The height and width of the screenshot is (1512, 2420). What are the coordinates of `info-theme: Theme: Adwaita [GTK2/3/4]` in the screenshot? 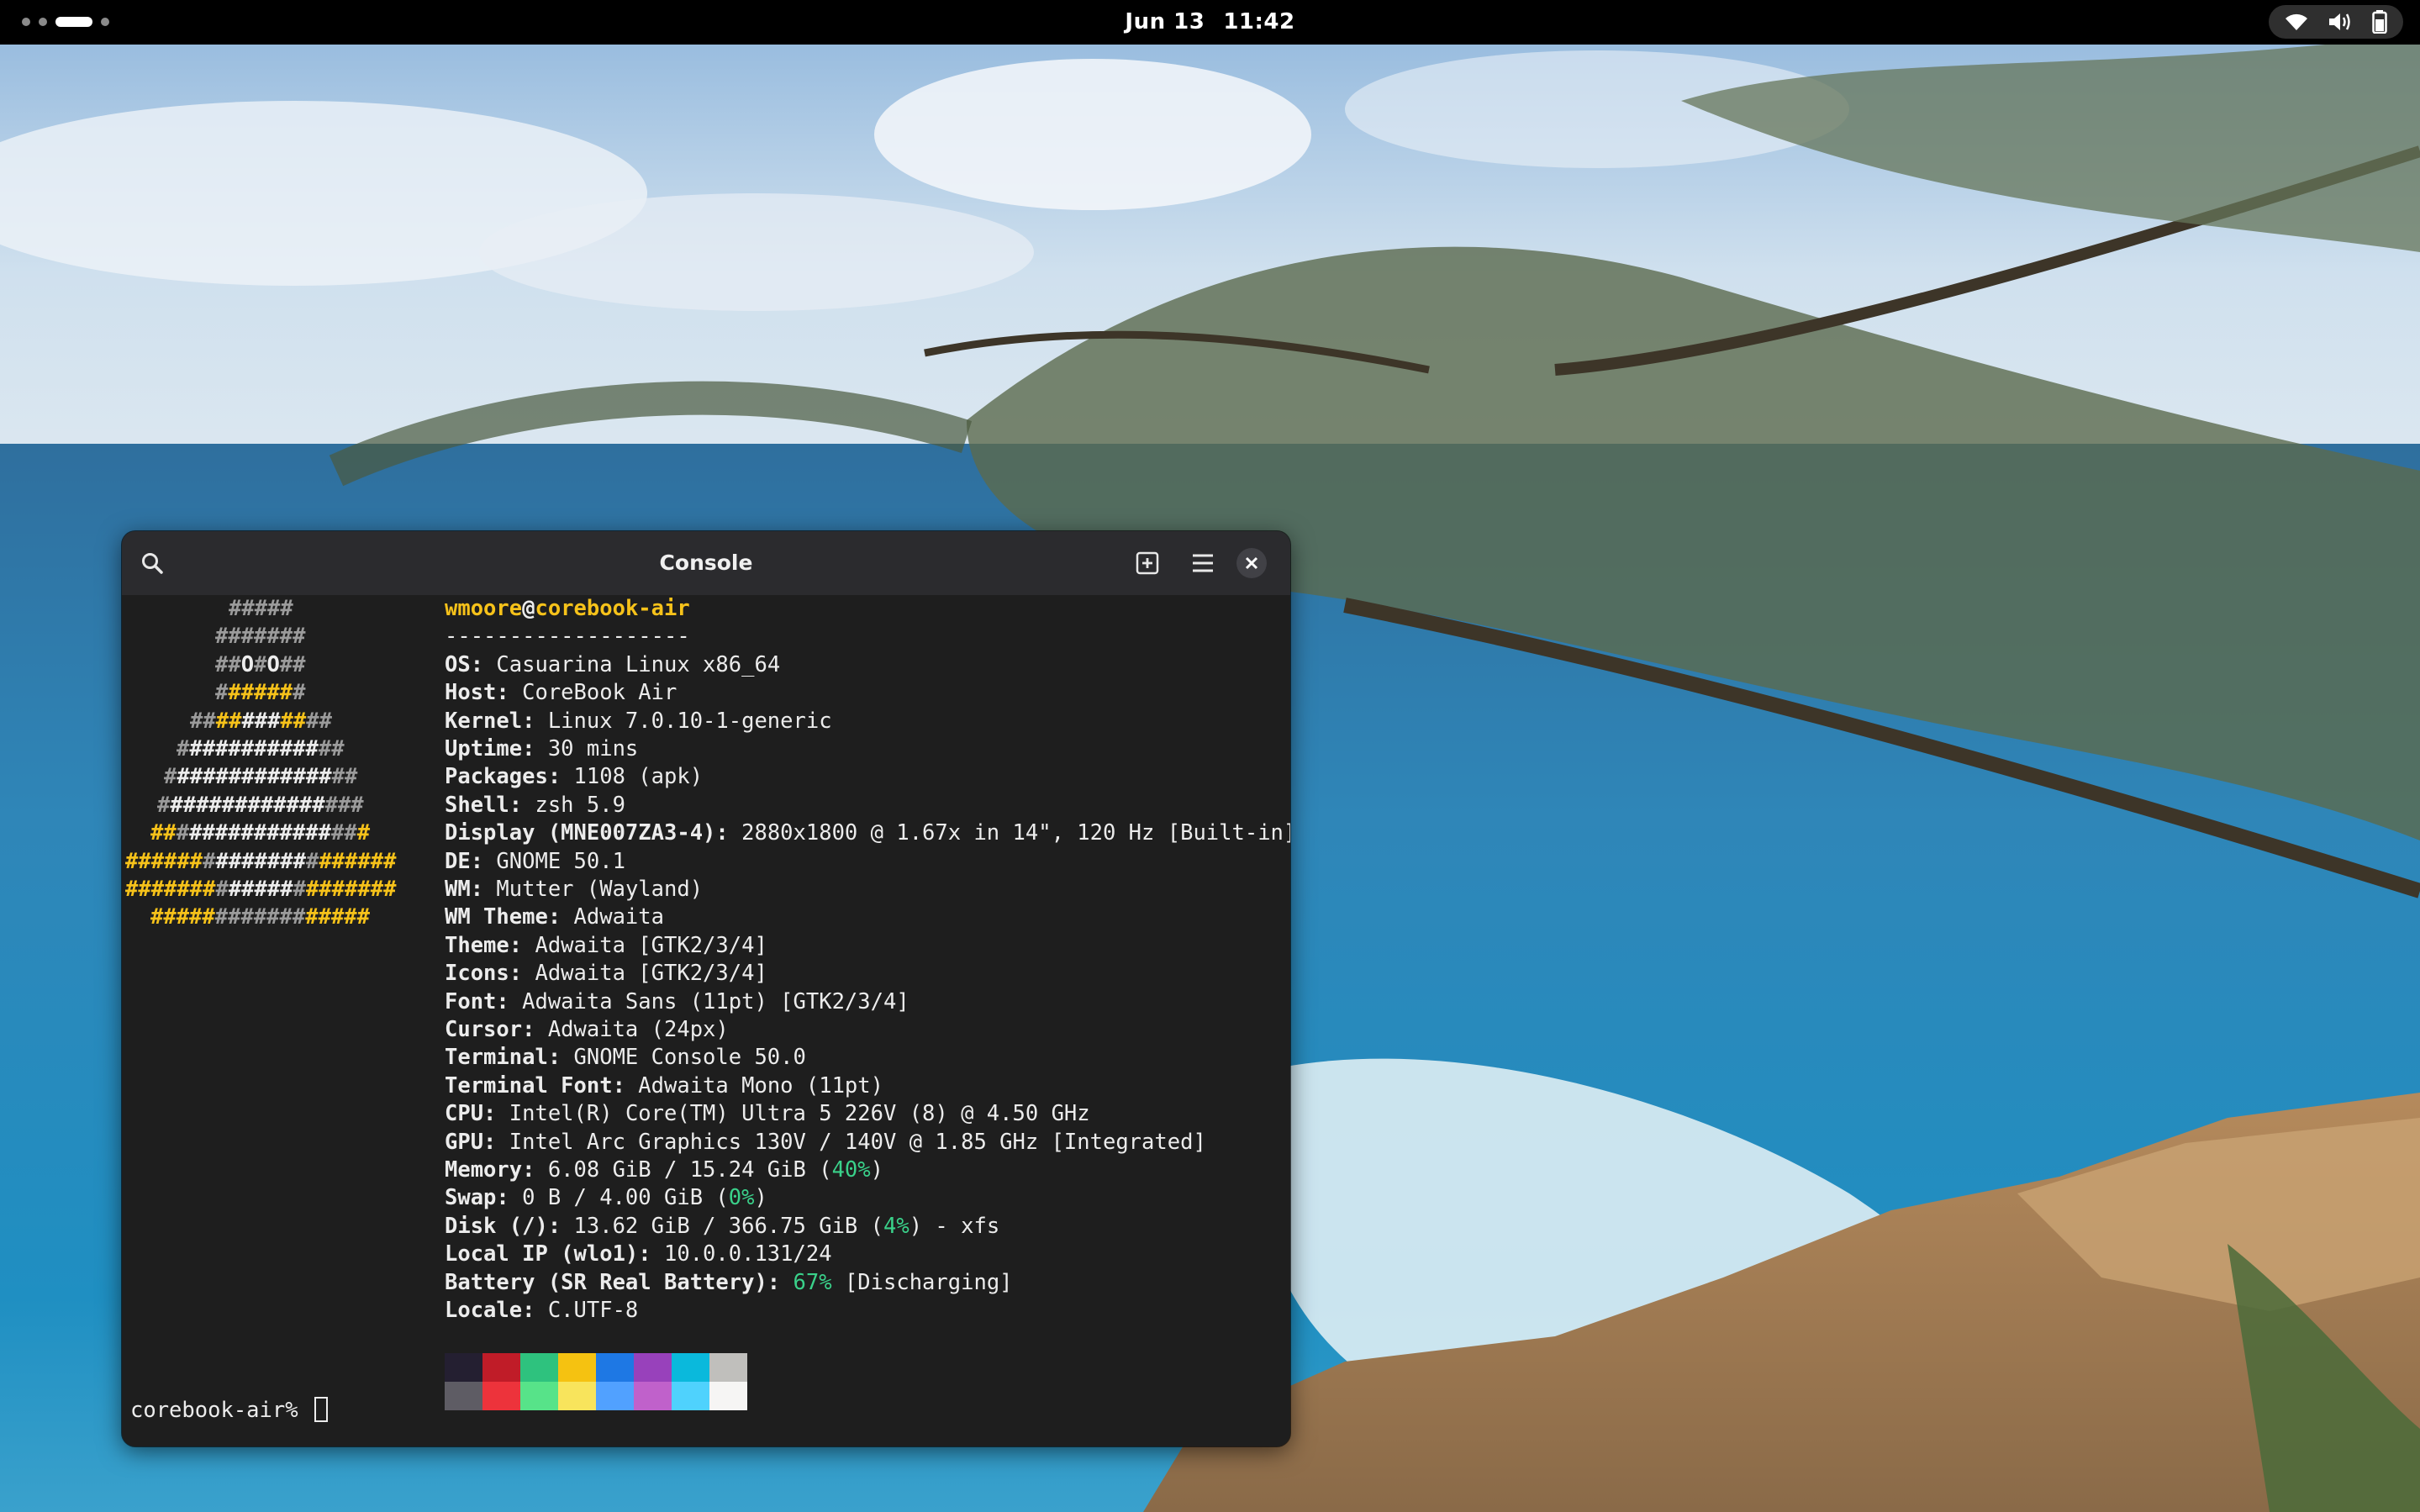 It's located at (606, 945).